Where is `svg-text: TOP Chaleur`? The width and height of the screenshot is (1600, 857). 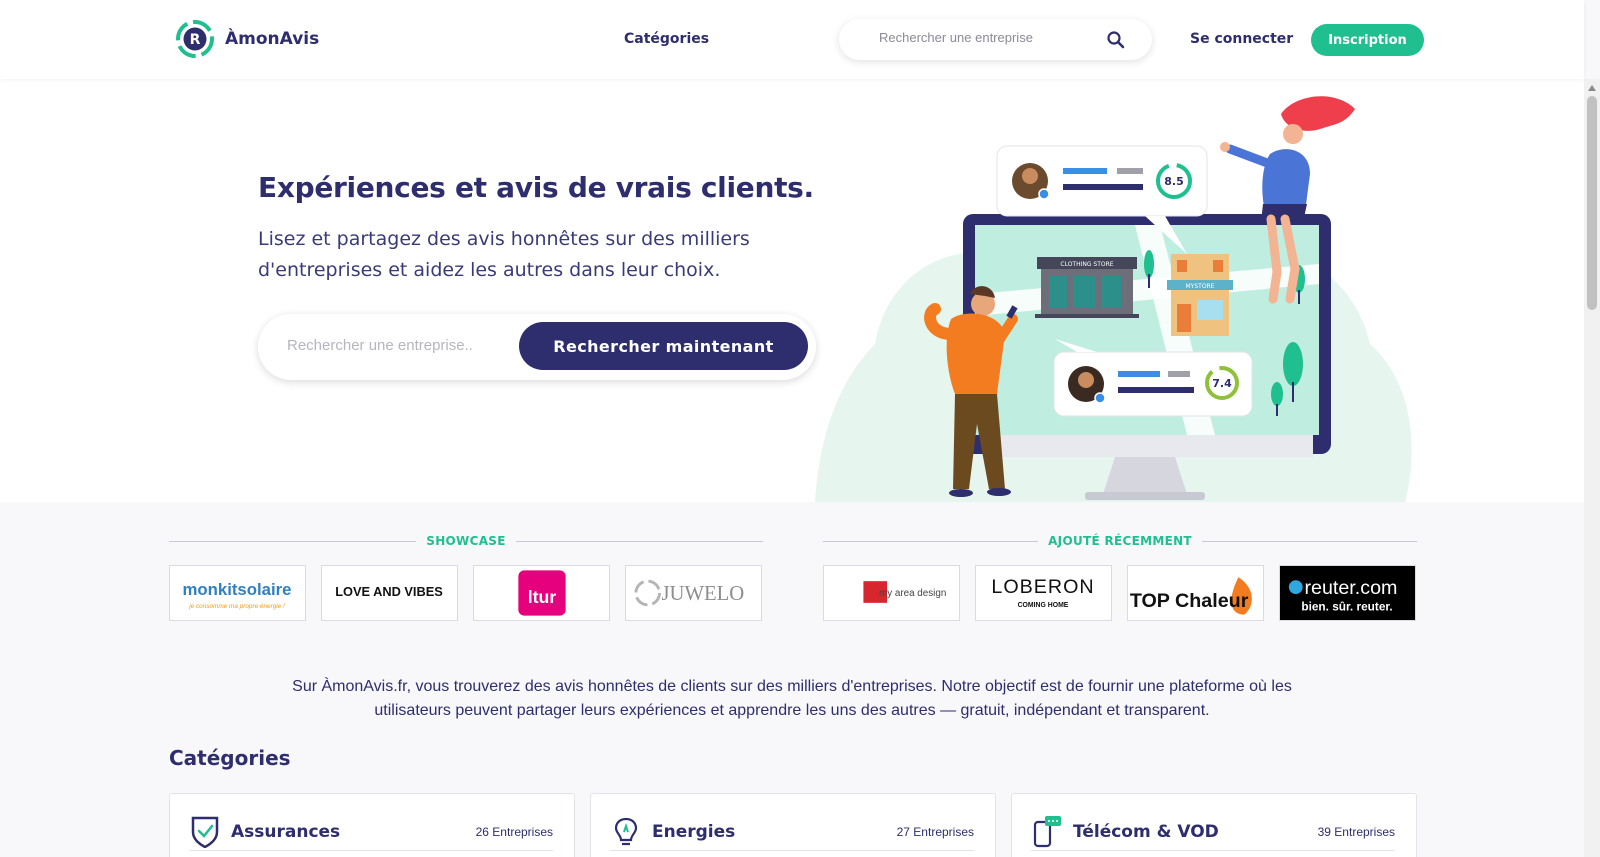
svg-text: TOP Chaleur is located at coordinates (1189, 601).